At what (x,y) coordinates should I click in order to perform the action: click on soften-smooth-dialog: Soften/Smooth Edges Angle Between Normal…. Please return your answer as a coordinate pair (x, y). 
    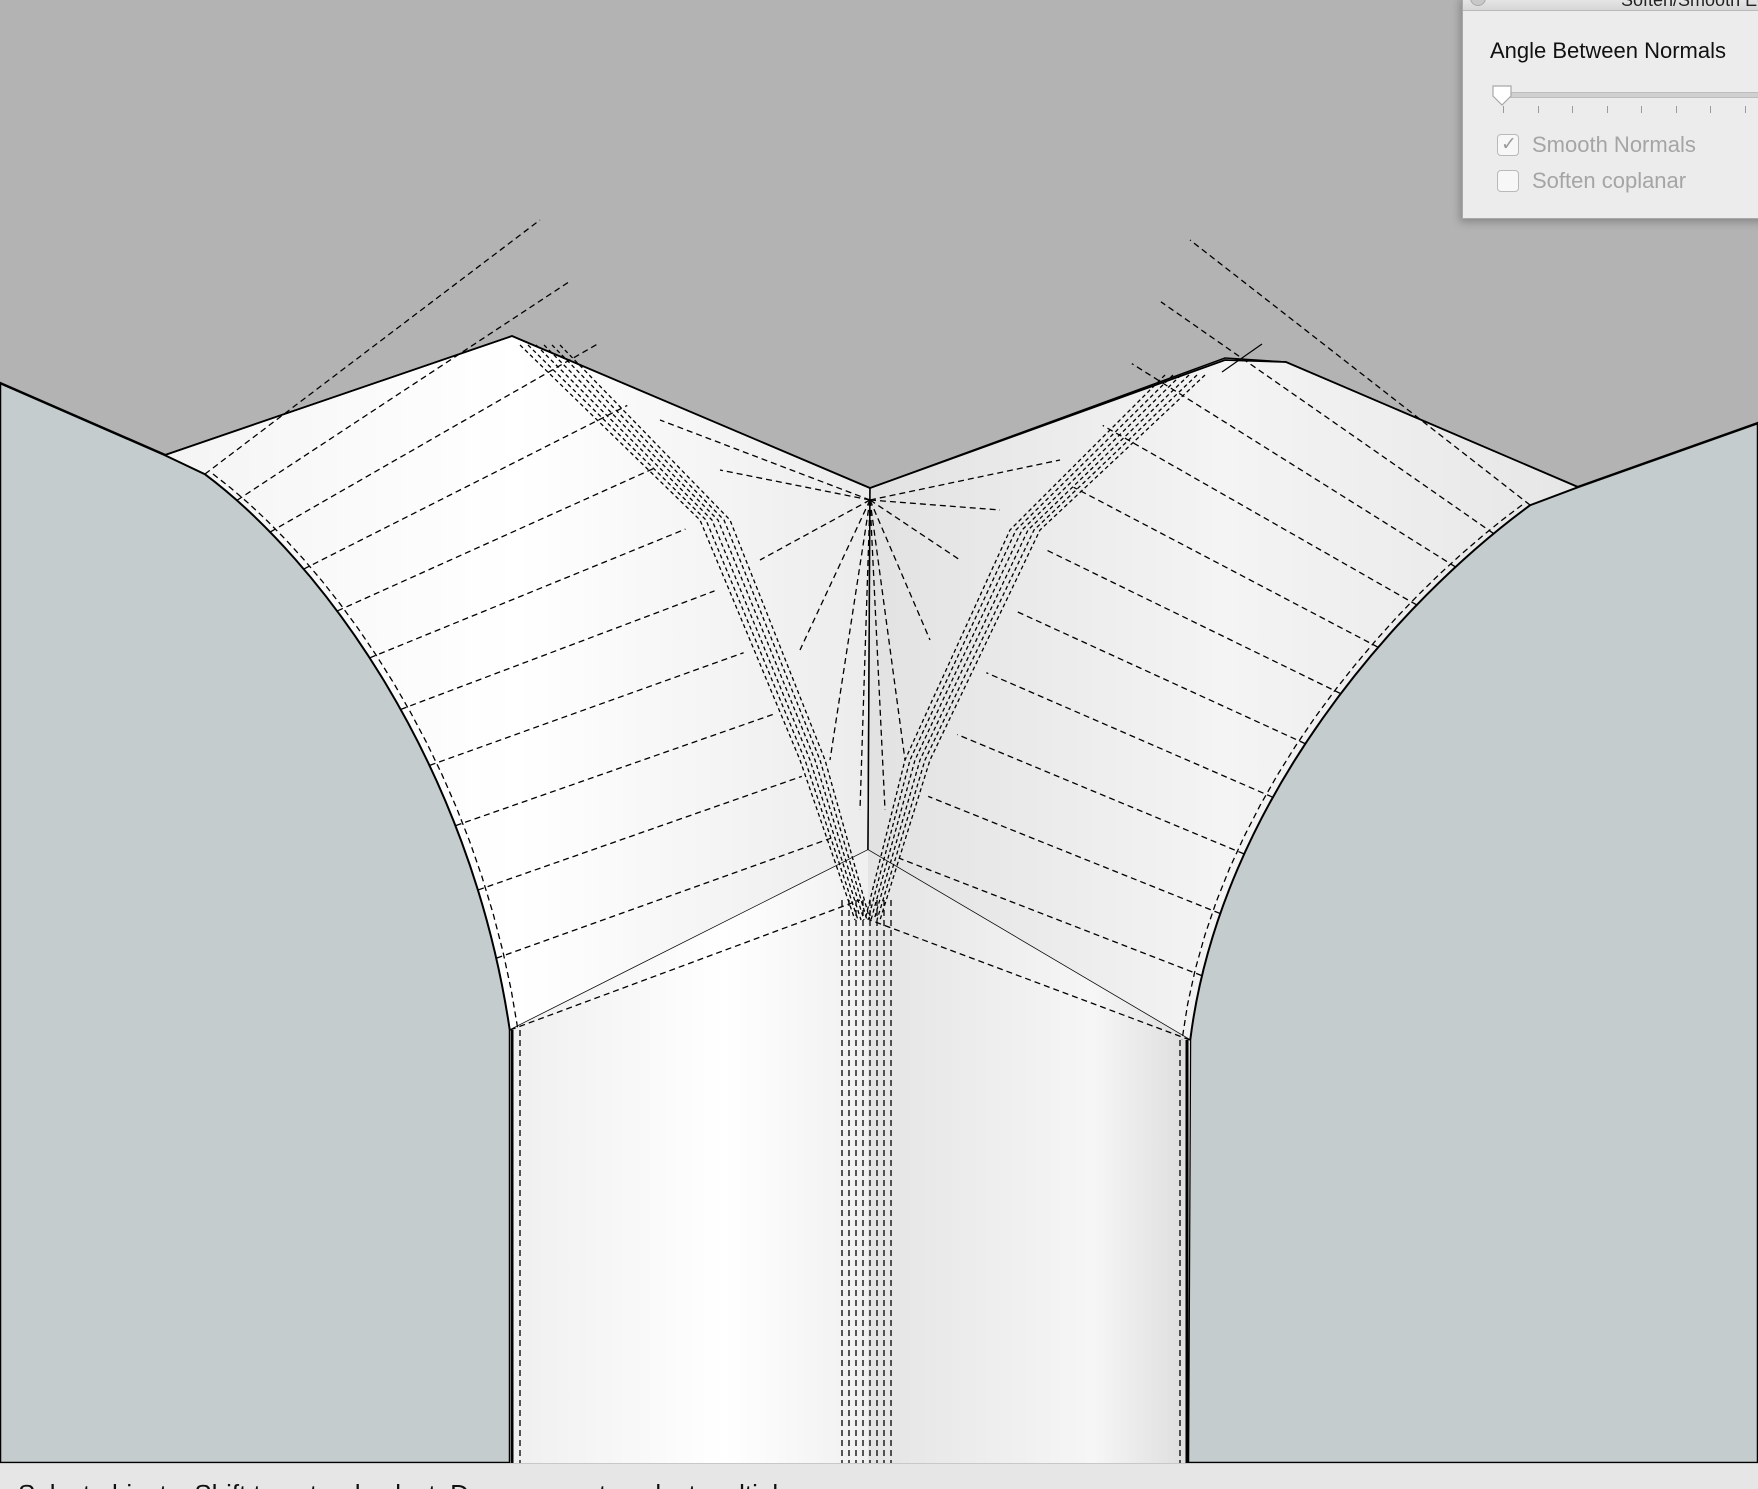
    Looking at the image, I should click on (1610, 109).